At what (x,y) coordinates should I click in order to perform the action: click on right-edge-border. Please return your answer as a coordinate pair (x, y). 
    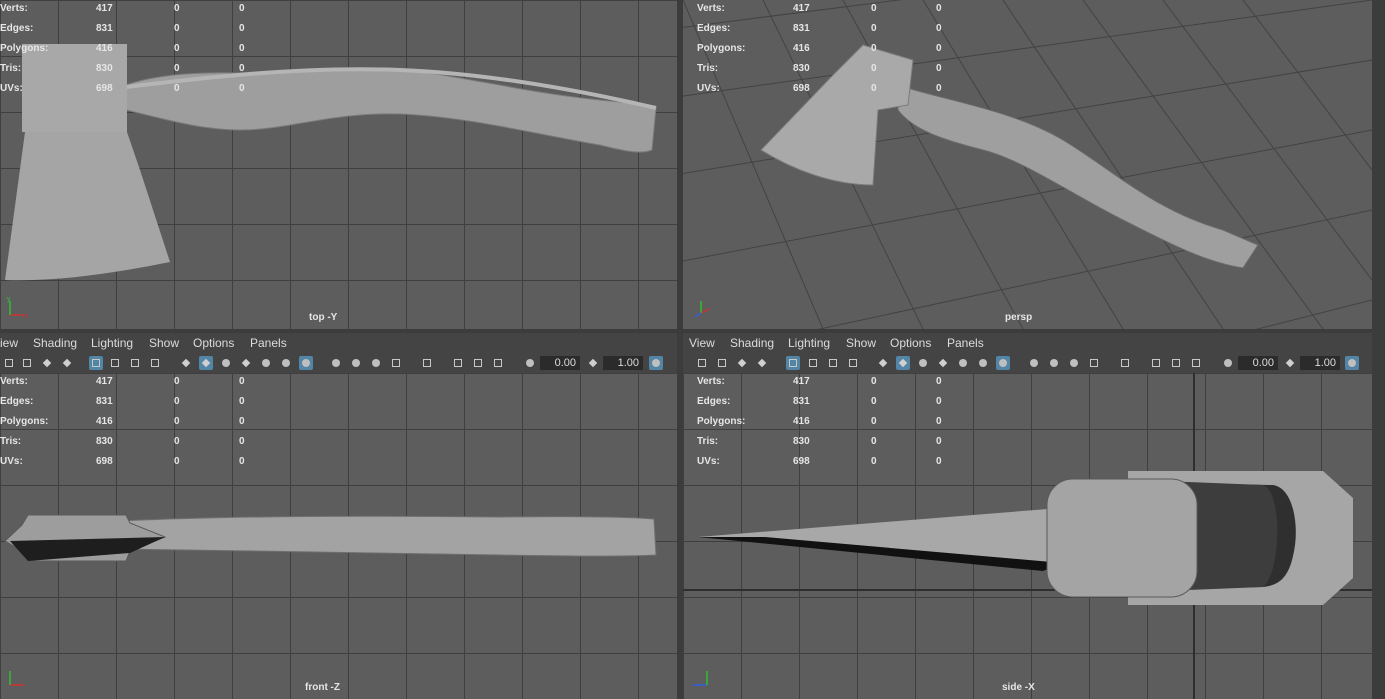
    Looking at the image, I should click on (1378, 349).